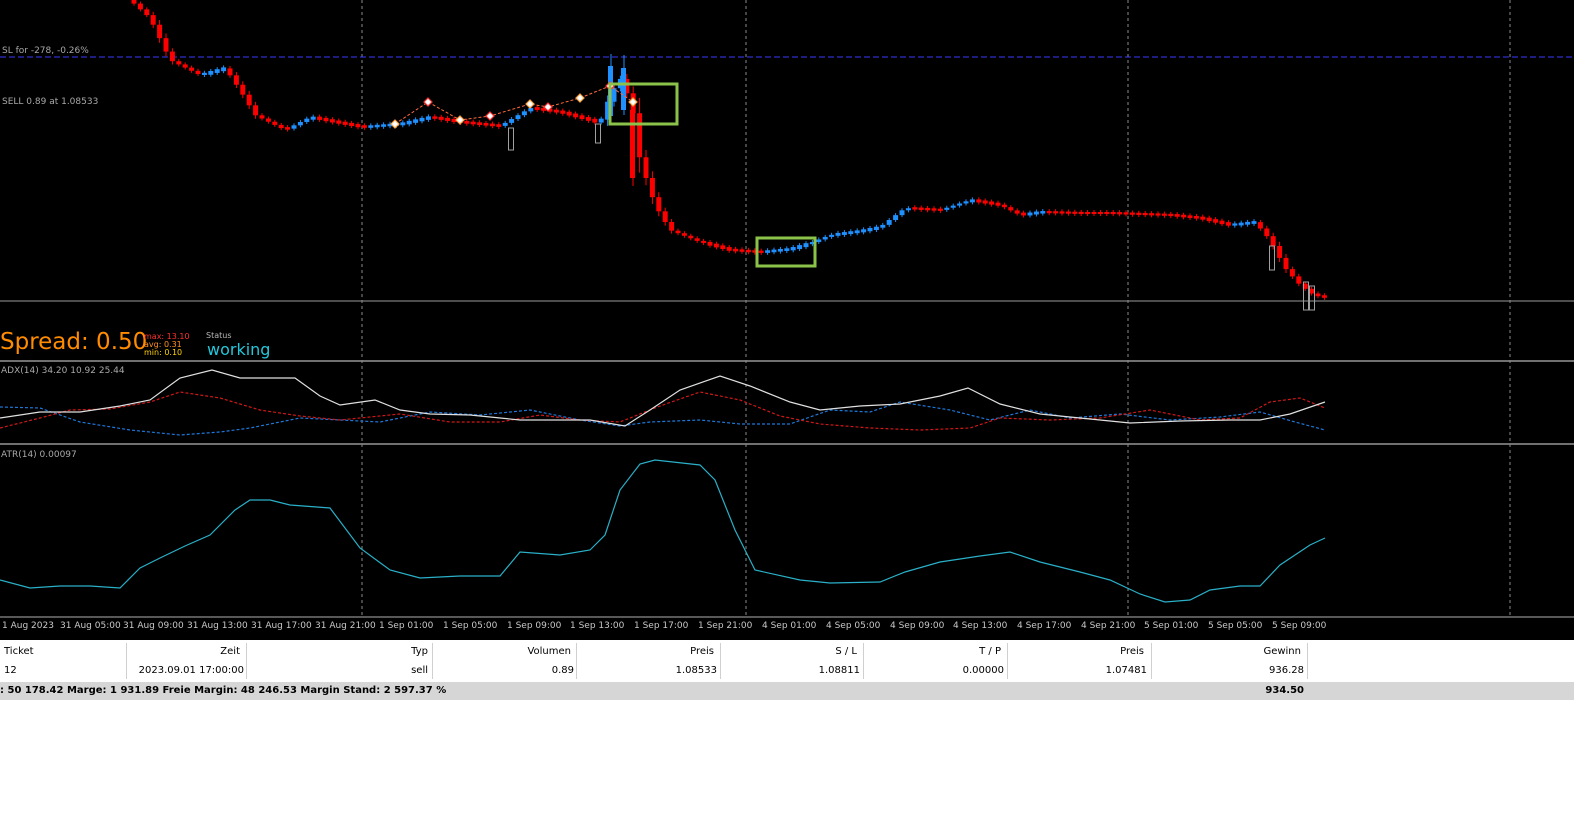 This screenshot has width=1574, height=840. Describe the element at coordinates (839, 670) in the screenshot. I see `cell-sl: 1.08811` at that location.